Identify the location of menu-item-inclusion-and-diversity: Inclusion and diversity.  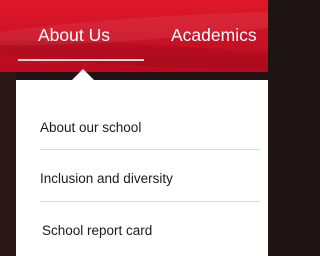
(106, 179).